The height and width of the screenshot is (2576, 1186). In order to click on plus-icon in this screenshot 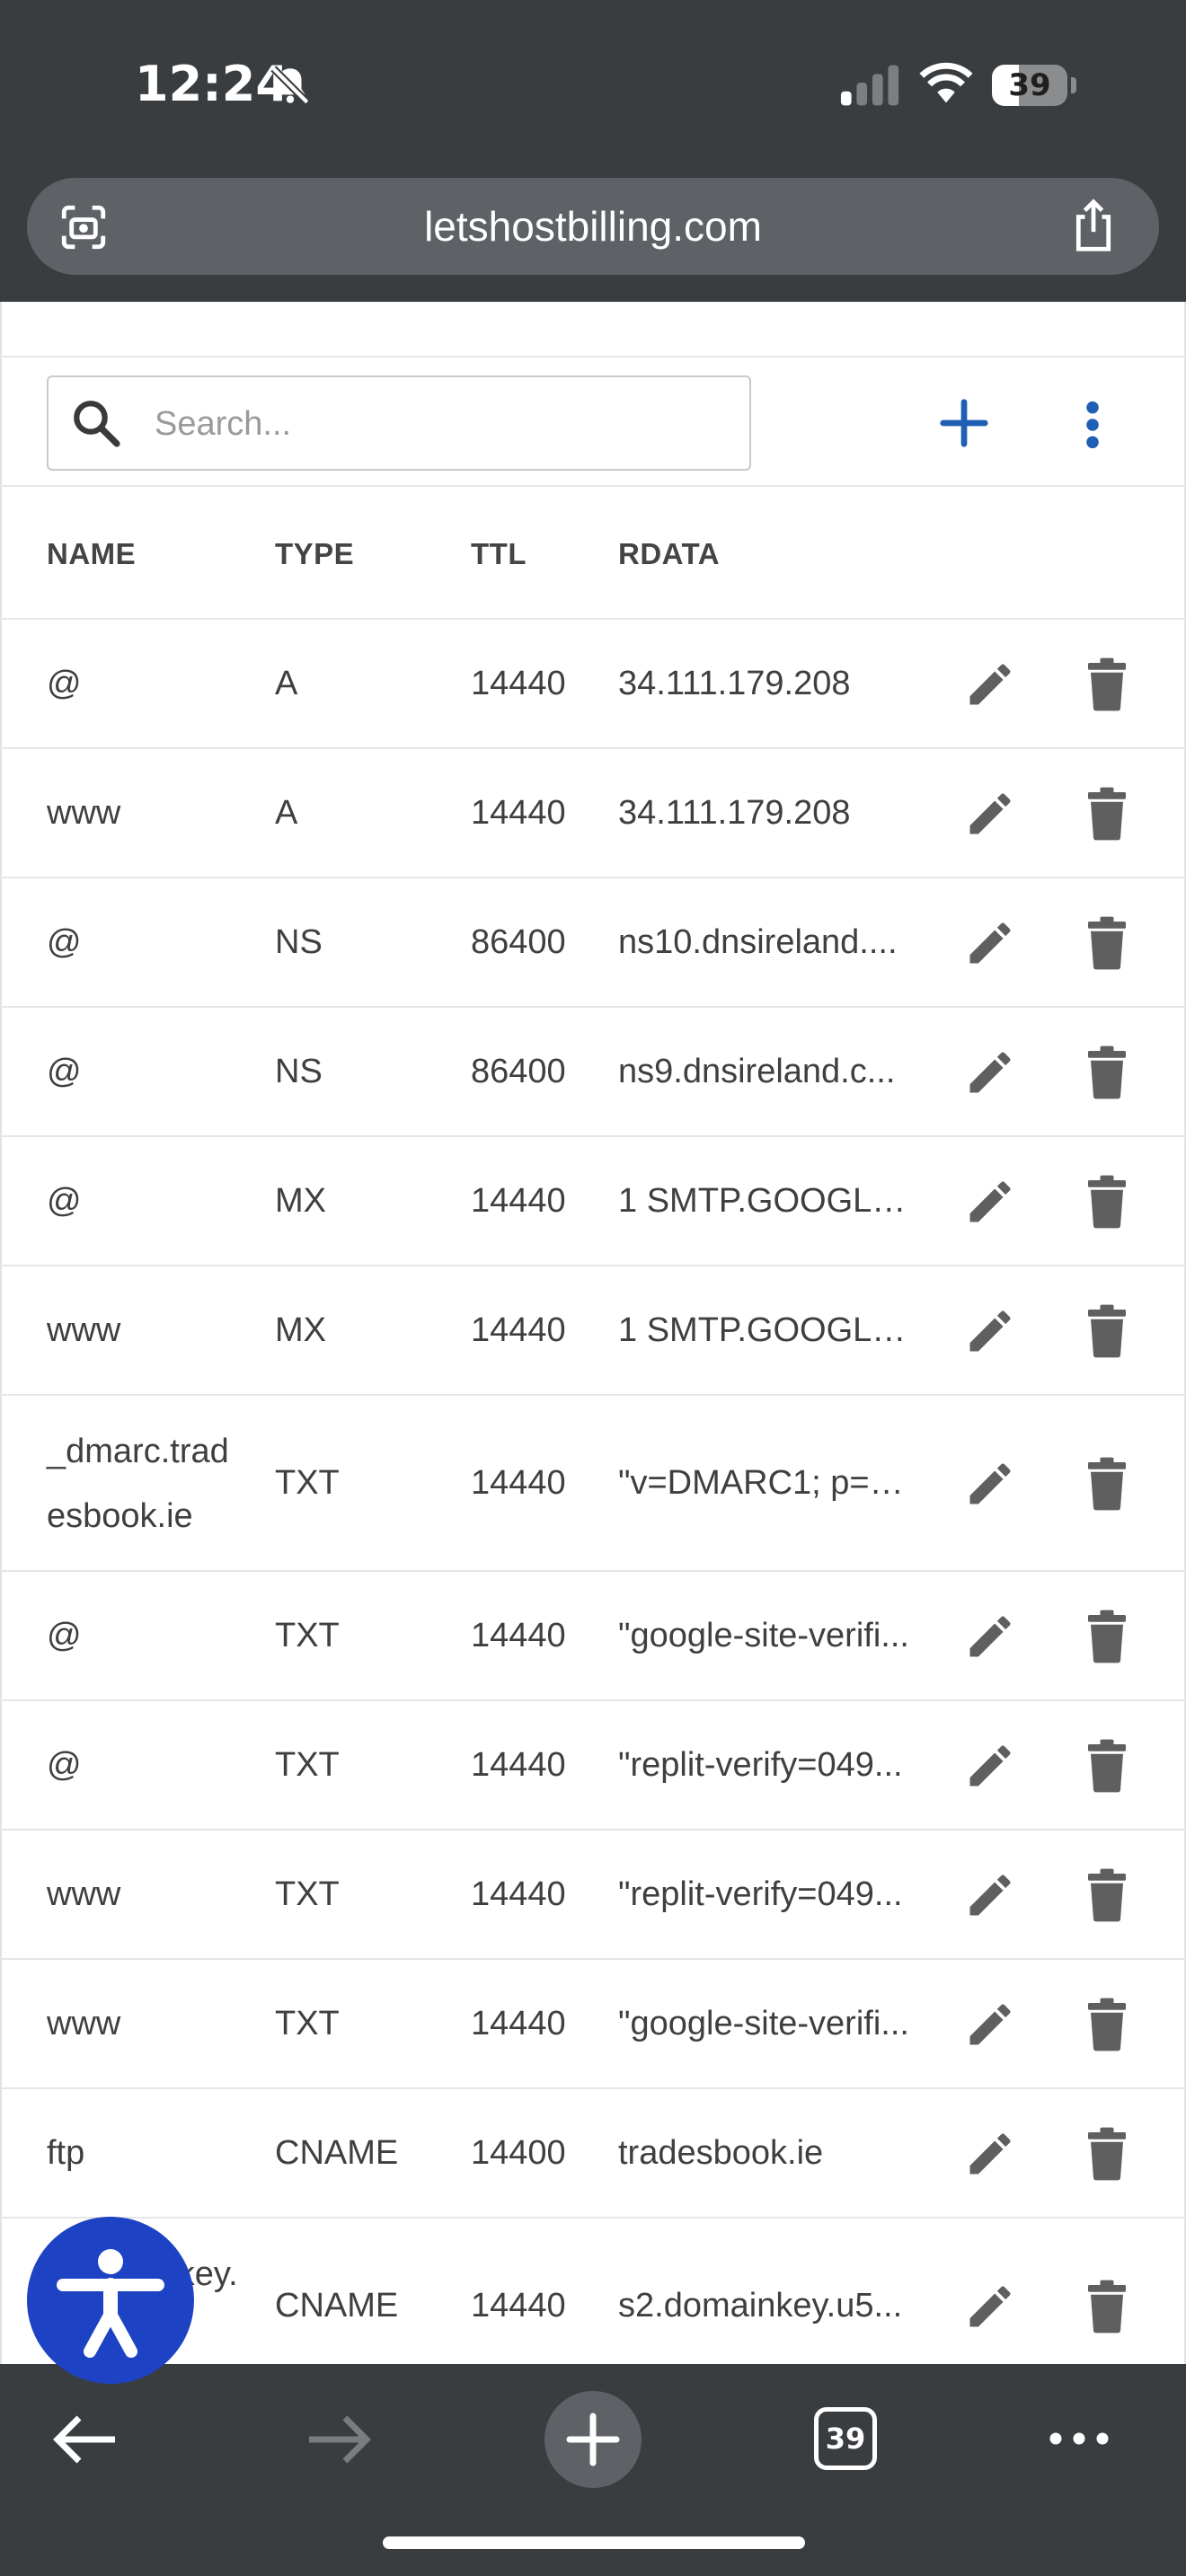, I will do `click(593, 2439)`.